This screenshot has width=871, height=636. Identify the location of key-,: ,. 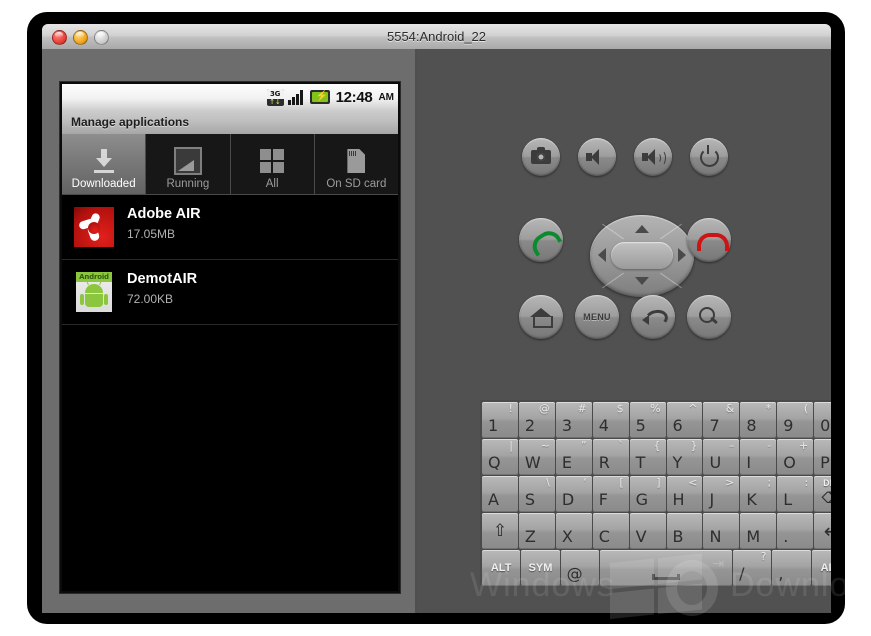
(791, 568).